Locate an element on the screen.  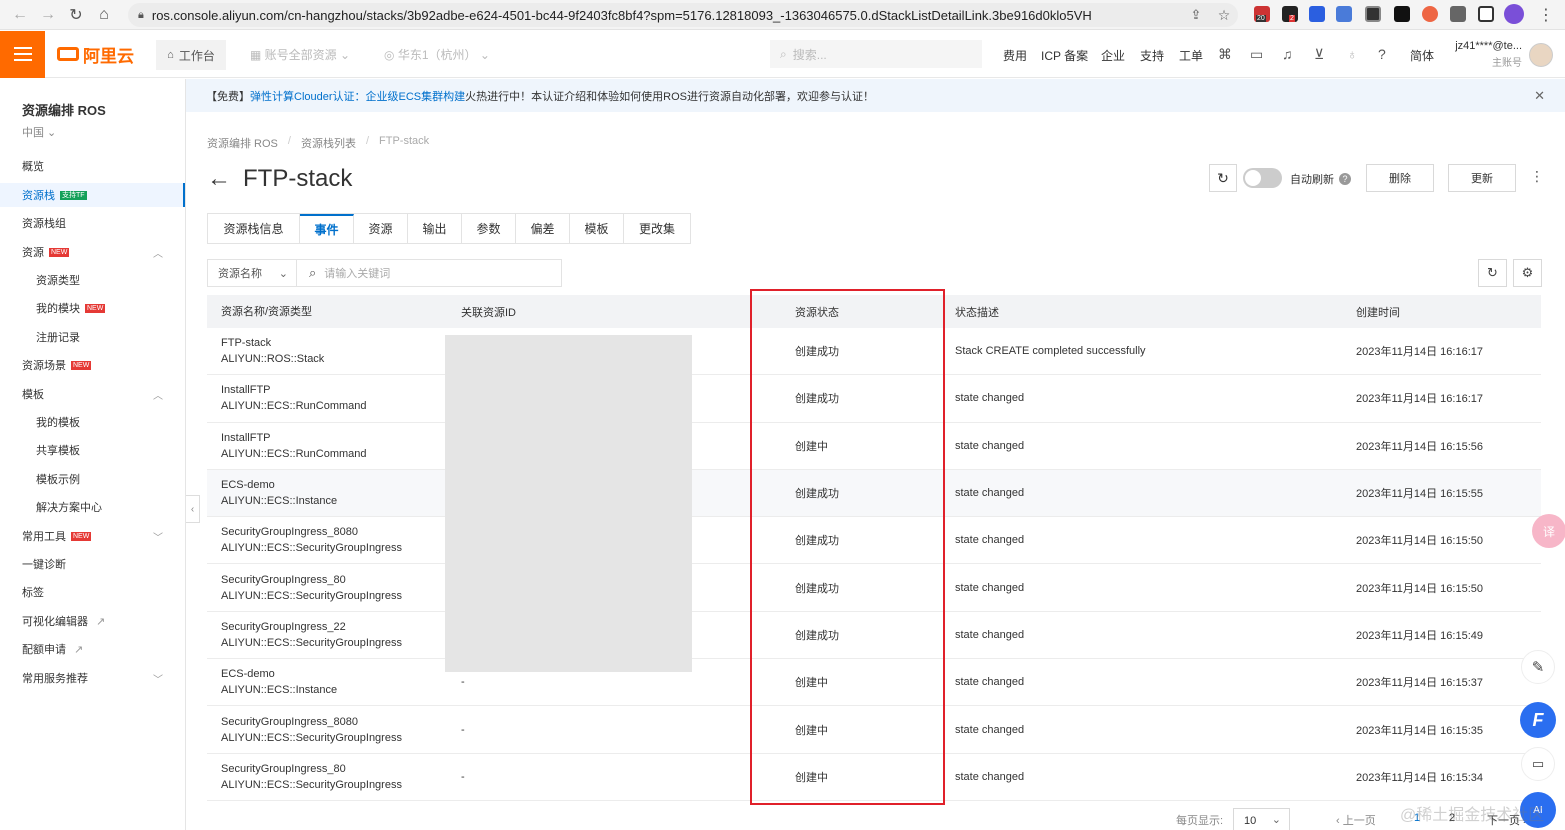
sidebar-item-registrations: 注册记录 is located at coordinates (92, 337).